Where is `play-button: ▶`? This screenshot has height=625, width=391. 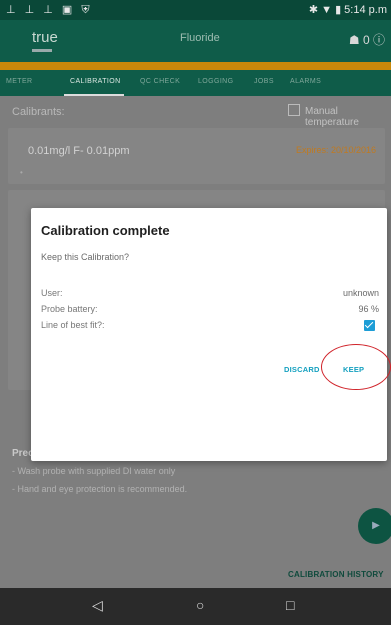
play-button: ▶ is located at coordinates (374, 526).